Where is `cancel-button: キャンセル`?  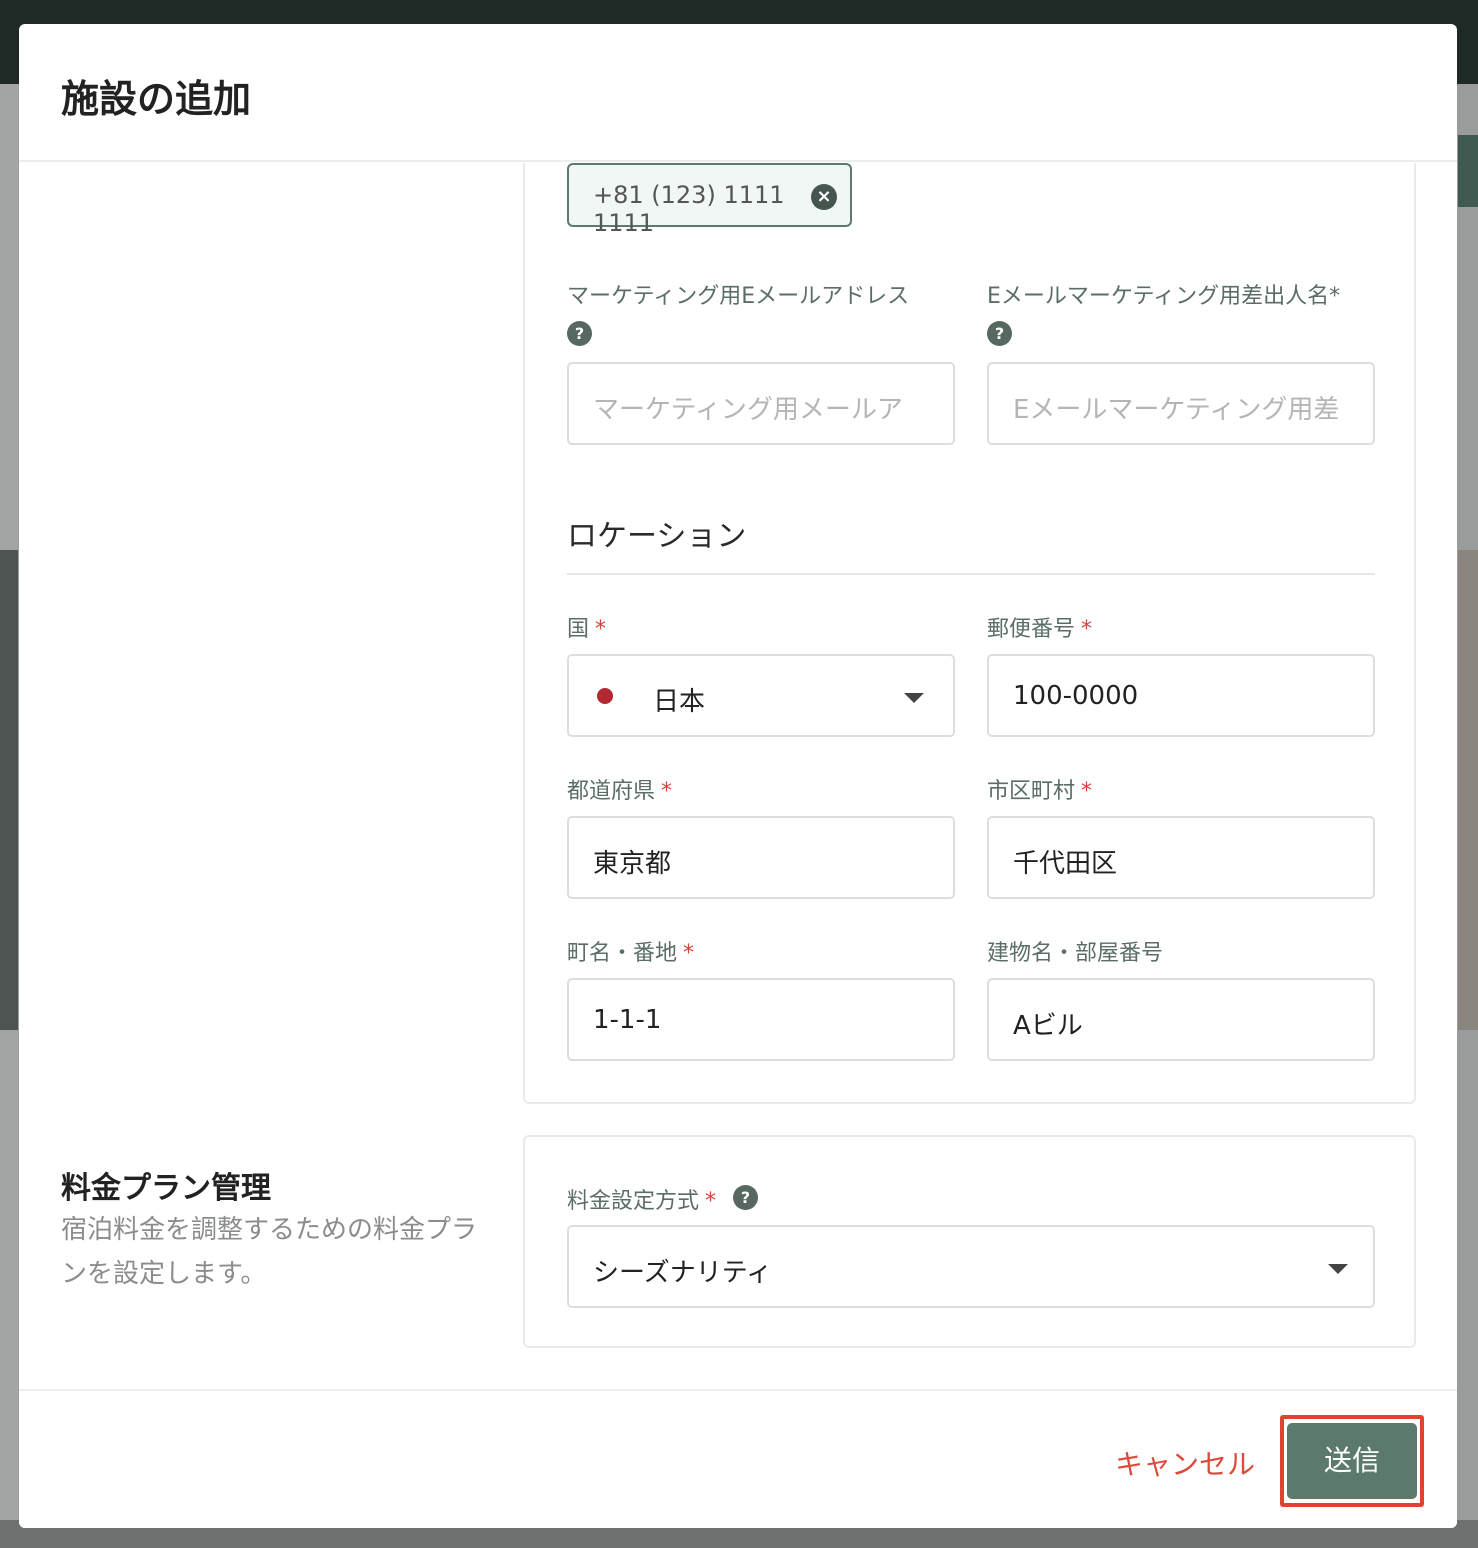 cancel-button: キャンセル is located at coordinates (1185, 1463).